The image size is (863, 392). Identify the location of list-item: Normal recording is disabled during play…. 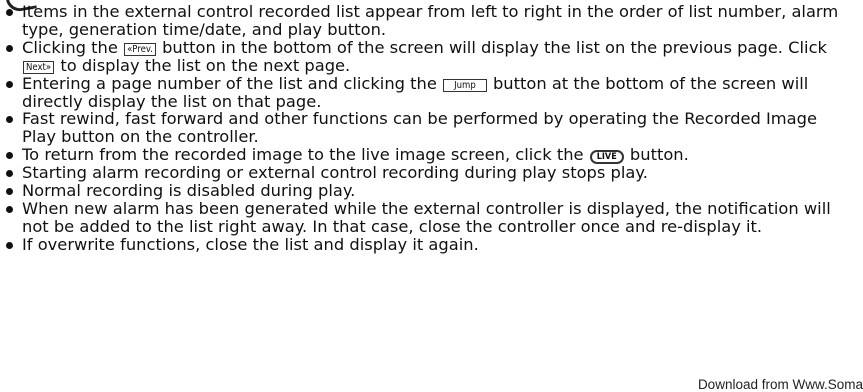
(424, 191).